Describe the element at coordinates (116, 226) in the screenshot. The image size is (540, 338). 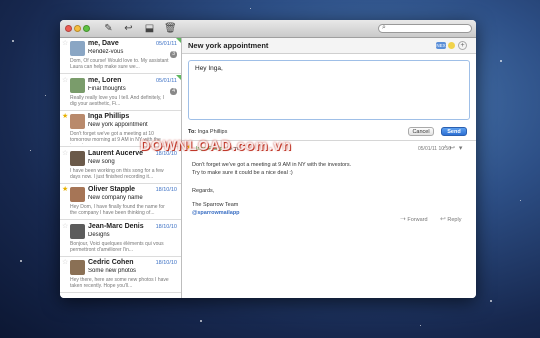
I see `sender-name: Jean-Marc Denis` at that location.